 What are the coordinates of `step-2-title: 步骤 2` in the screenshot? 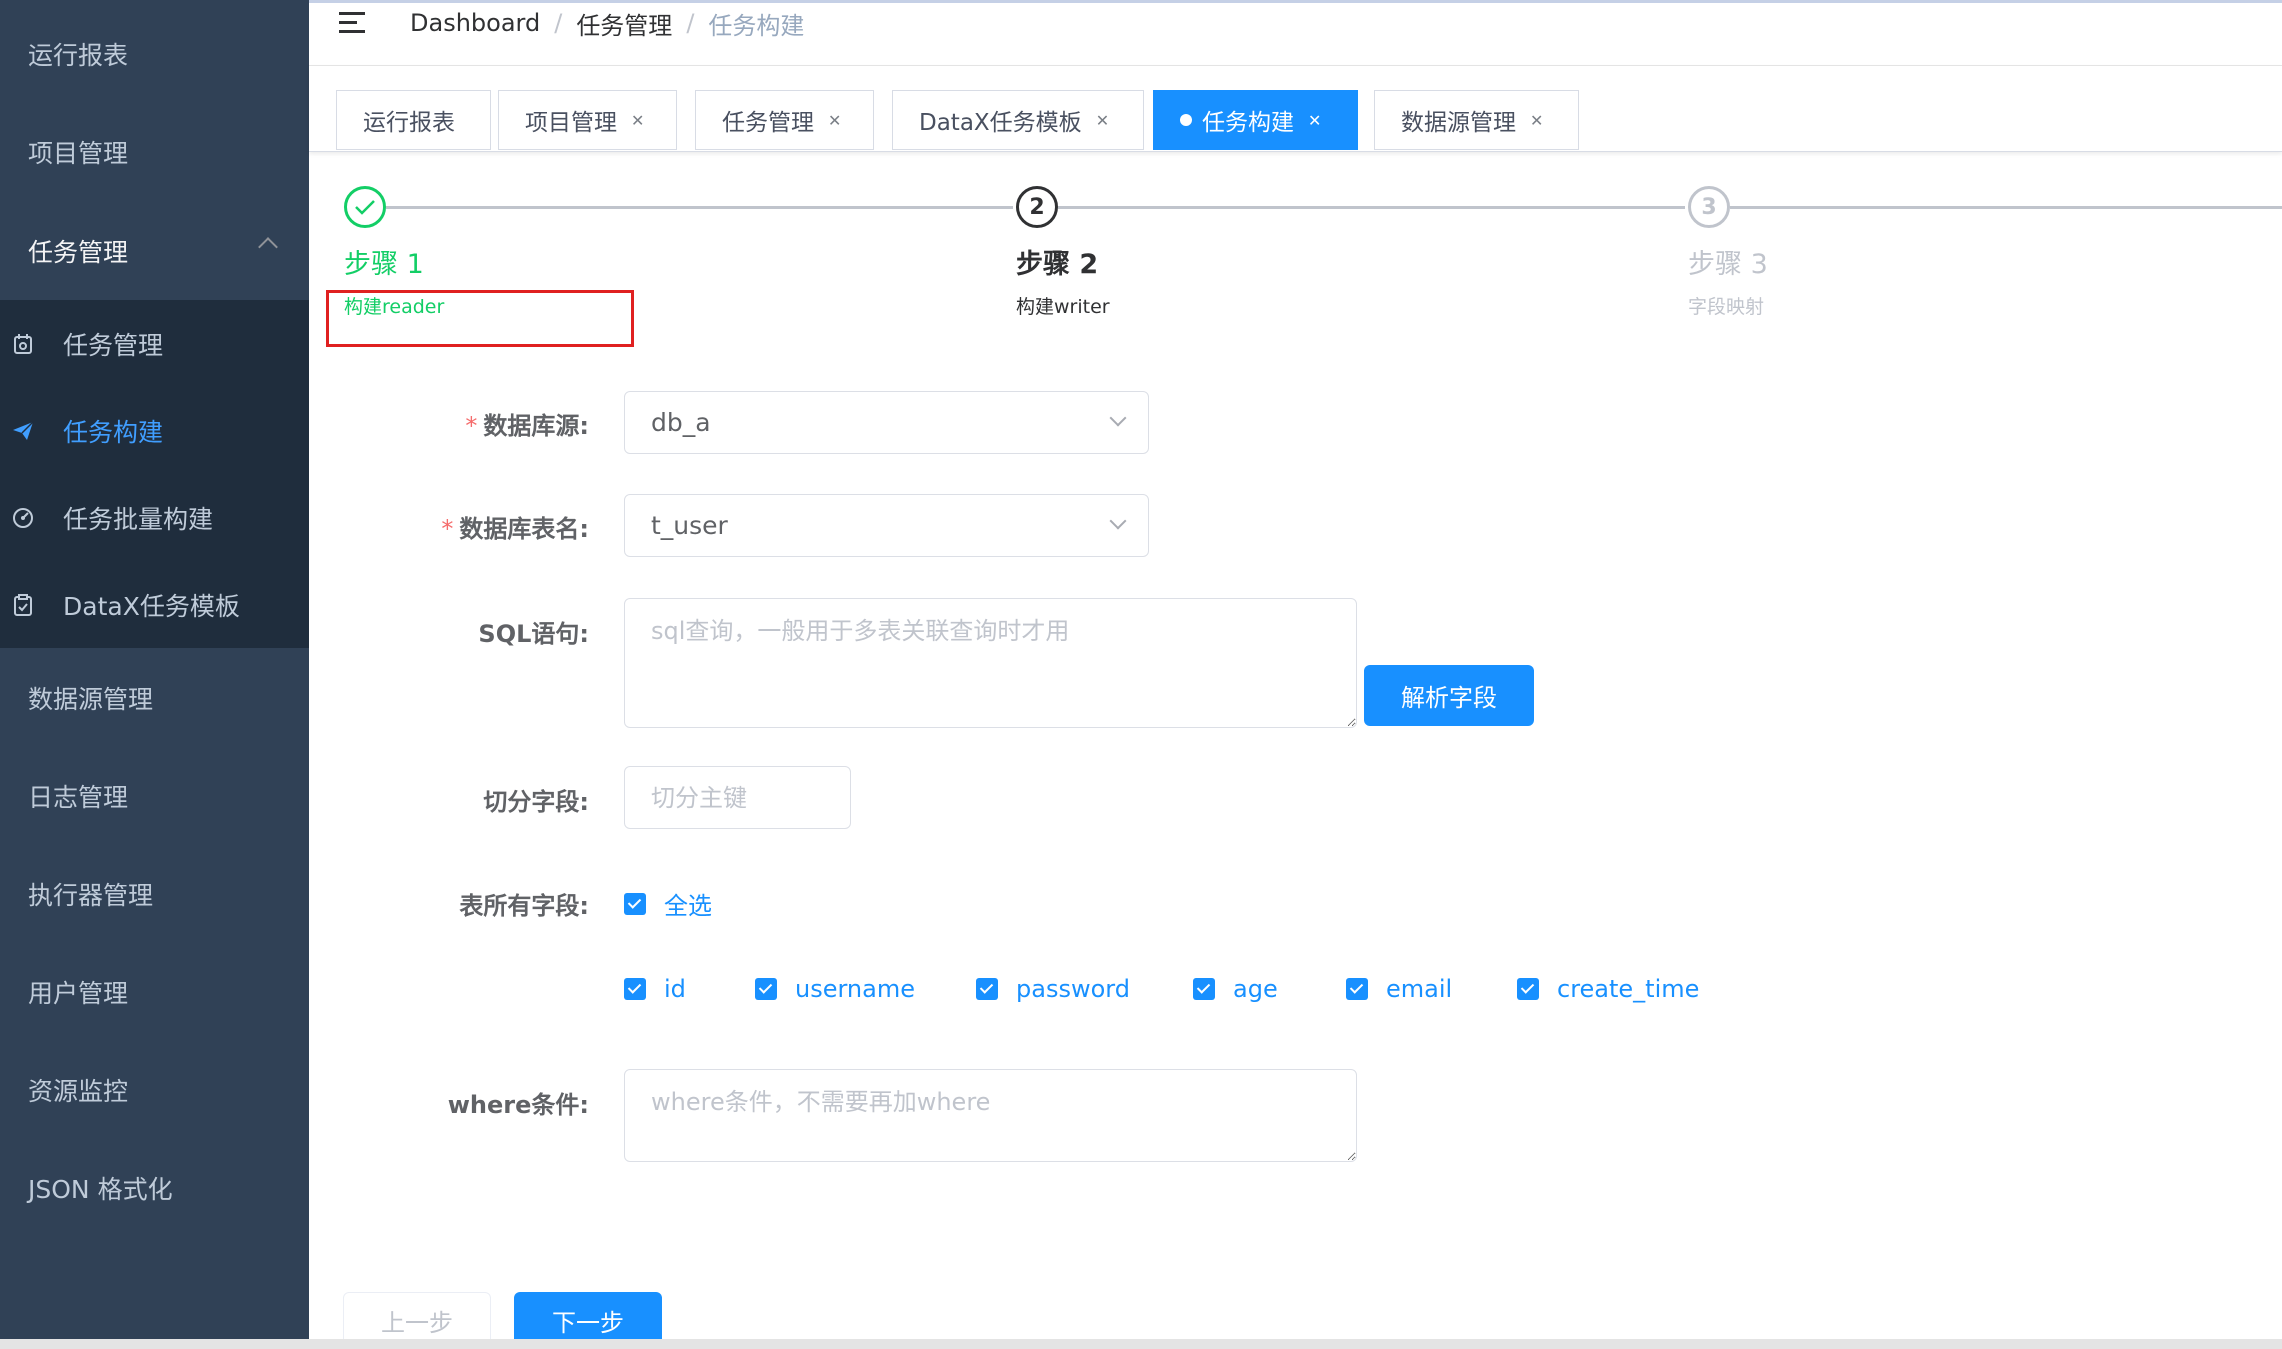 It's located at (1057, 264).